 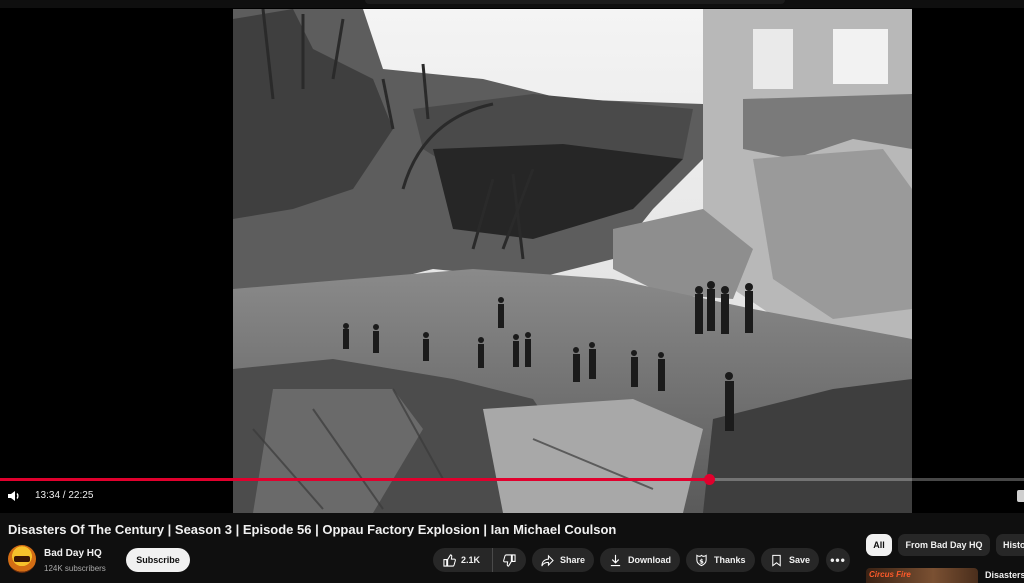 I want to click on progress-bar, so click(x=512, y=479).